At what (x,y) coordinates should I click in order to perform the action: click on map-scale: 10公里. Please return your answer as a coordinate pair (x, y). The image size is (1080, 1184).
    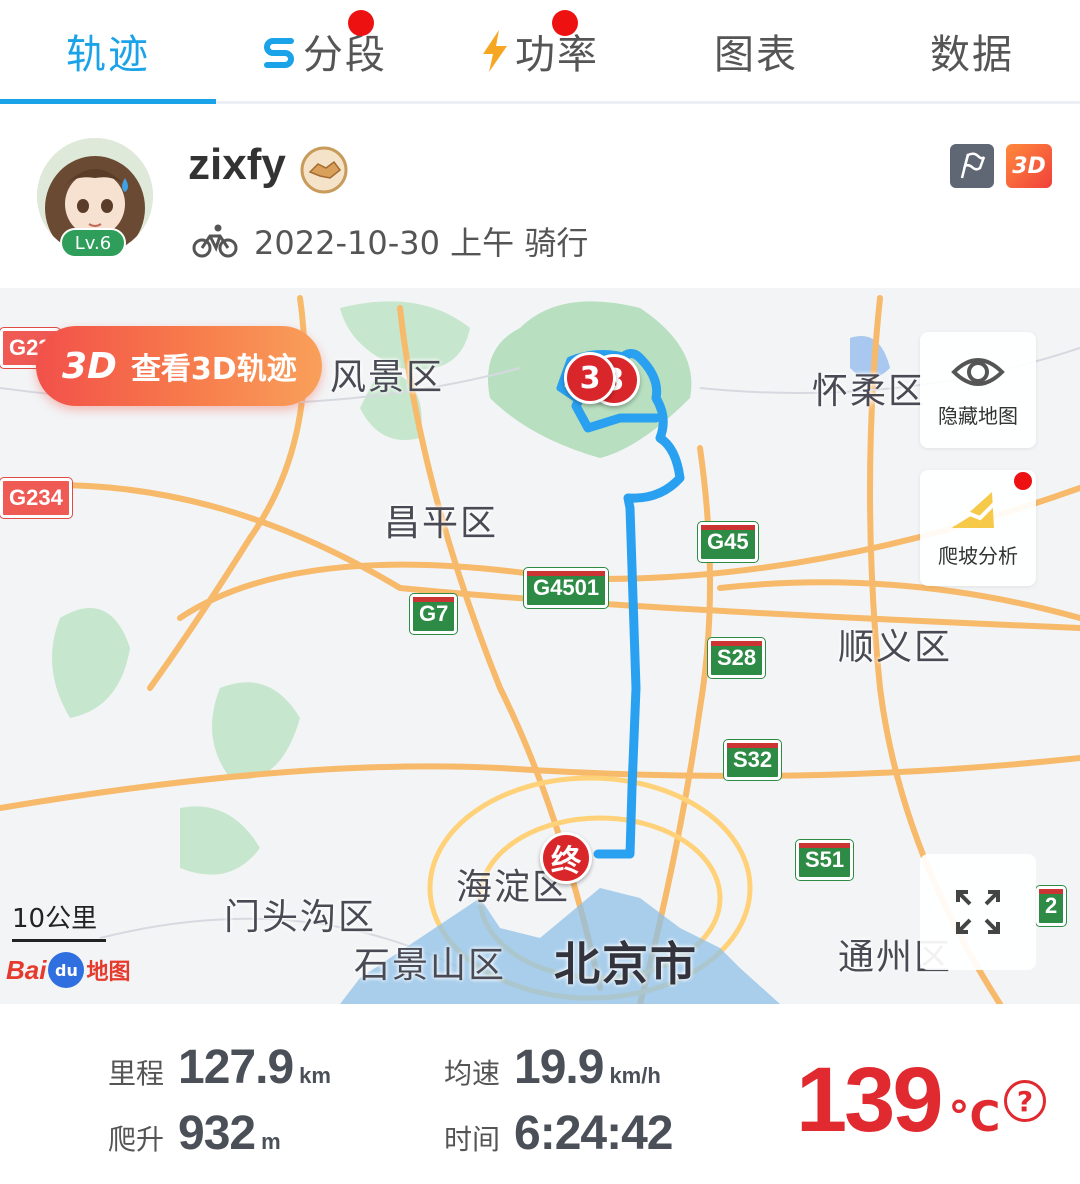
    Looking at the image, I should click on (59, 920).